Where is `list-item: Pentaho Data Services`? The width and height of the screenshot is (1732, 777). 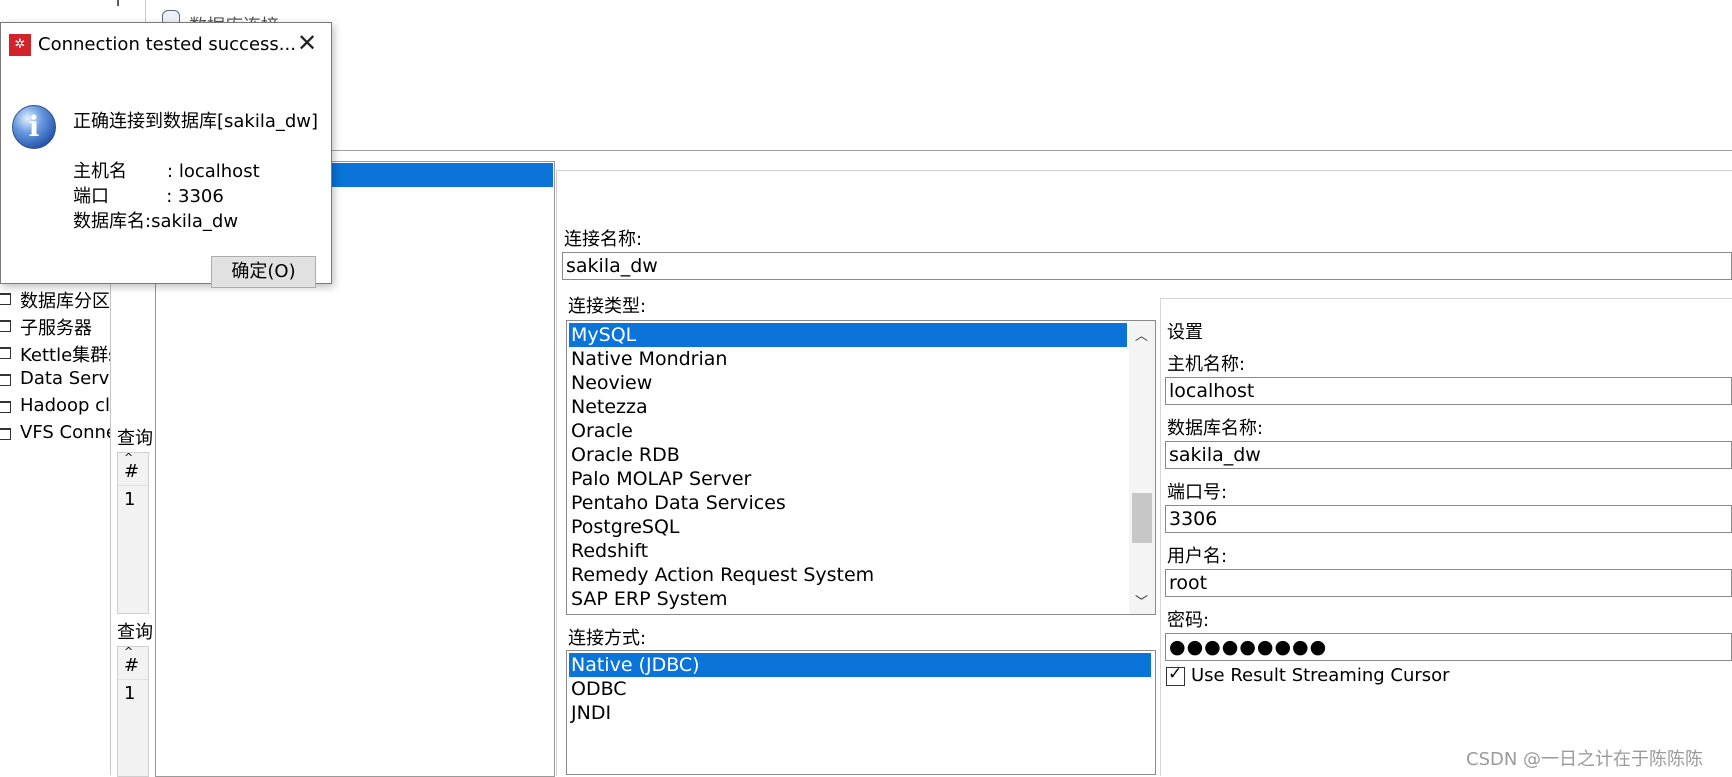
list-item: Pentaho Data Services is located at coordinates (677, 503).